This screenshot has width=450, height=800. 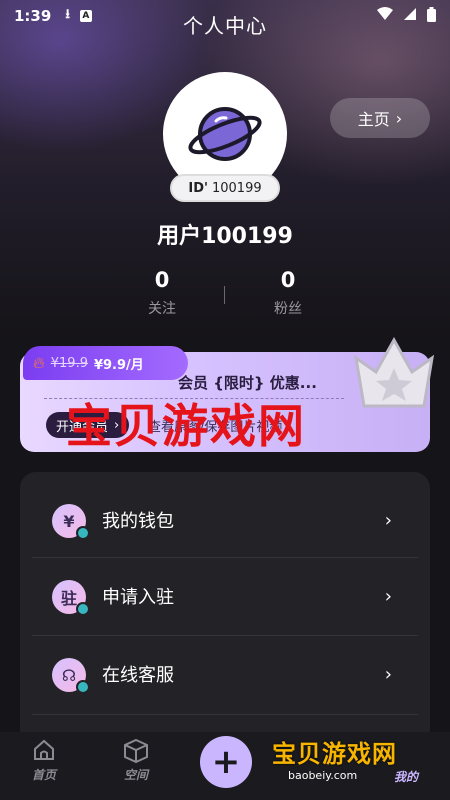 What do you see at coordinates (225, 520) in the screenshot?
I see `menu-item-wallet: ¥ 我的钱包 ›` at bounding box center [225, 520].